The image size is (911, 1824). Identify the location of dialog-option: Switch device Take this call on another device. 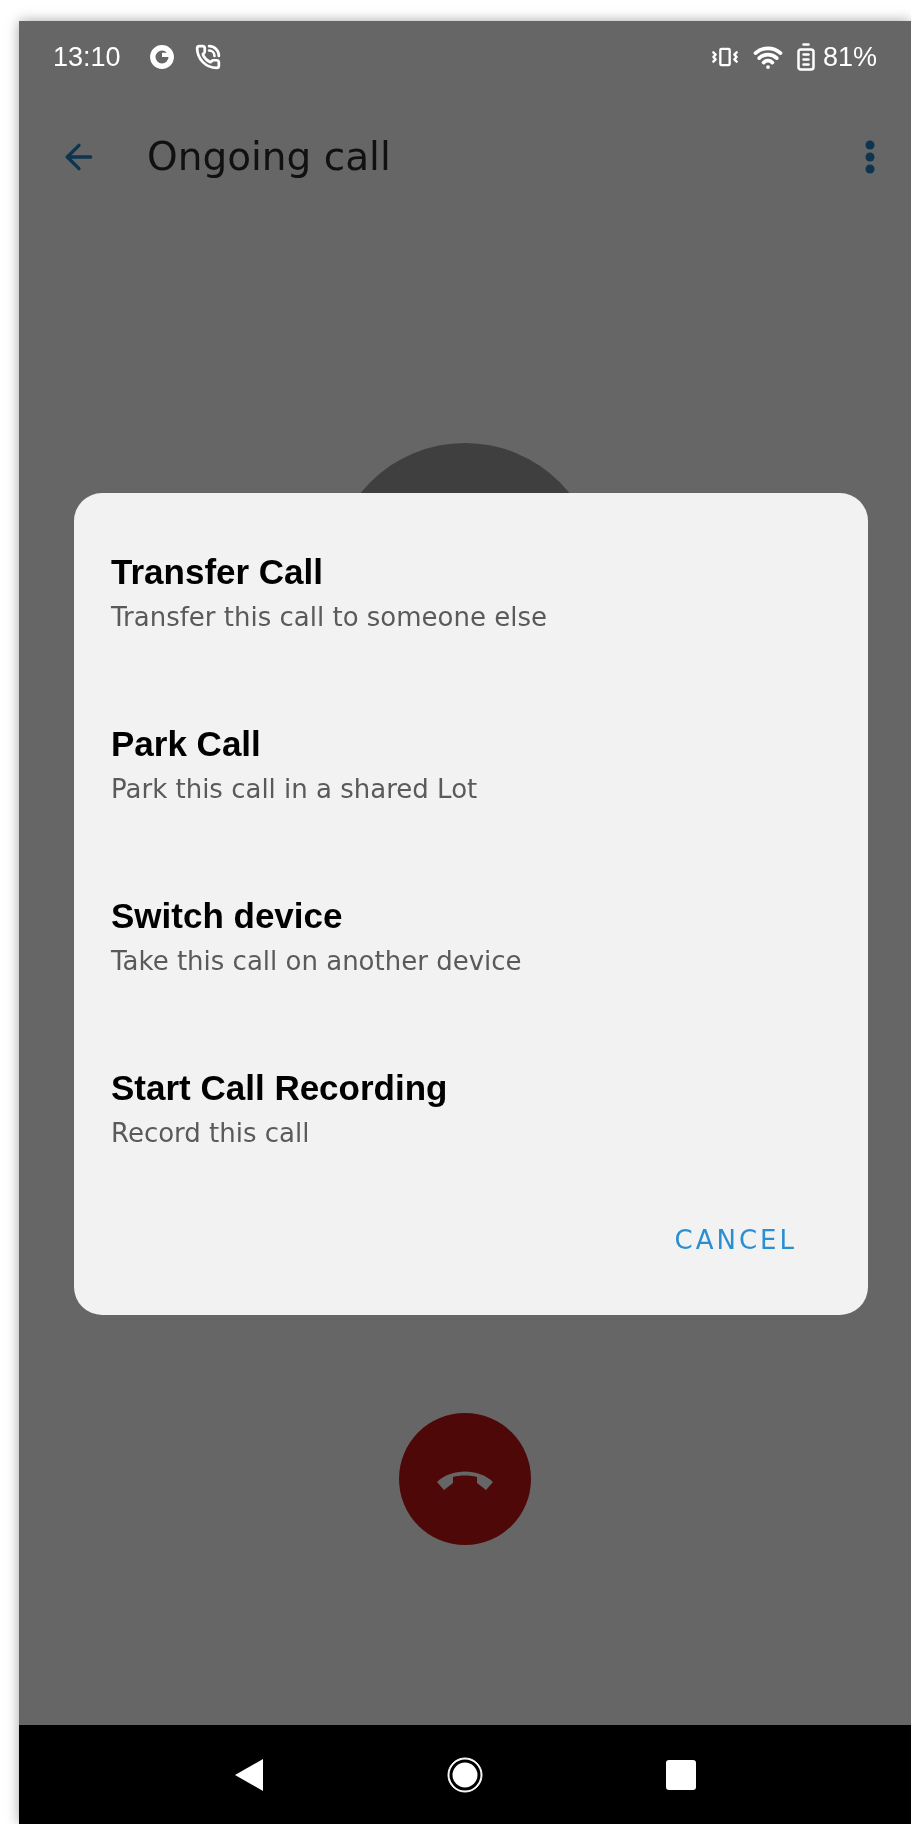
(316, 937).